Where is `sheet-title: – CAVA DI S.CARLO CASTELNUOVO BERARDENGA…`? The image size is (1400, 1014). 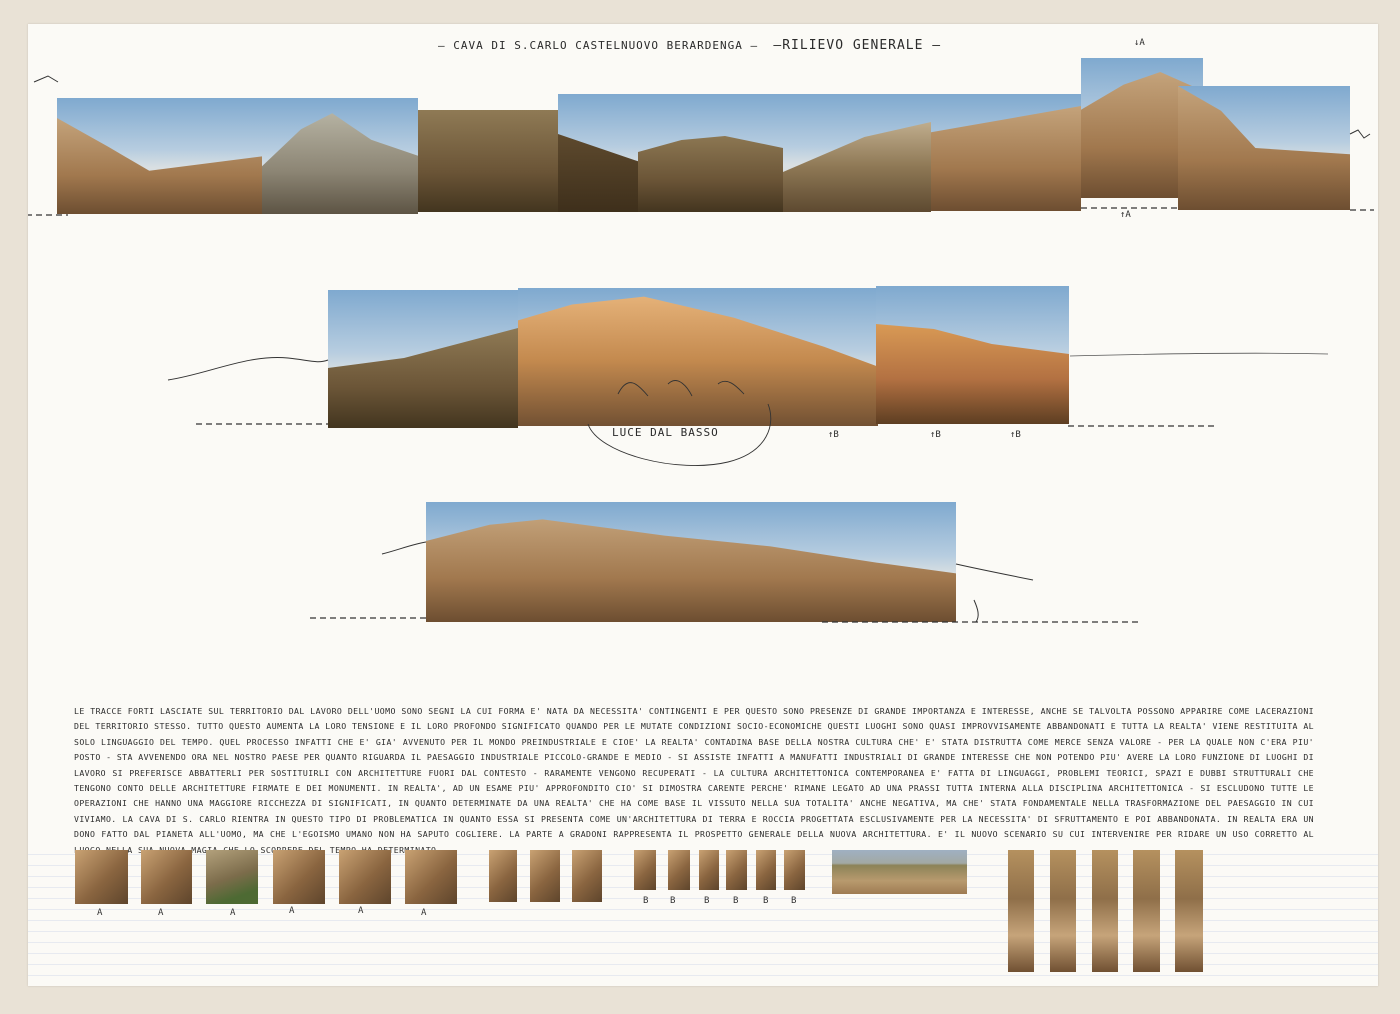 sheet-title: – CAVA DI S.CARLO CASTELNUOVO BERARDENGA… is located at coordinates (598, 45).